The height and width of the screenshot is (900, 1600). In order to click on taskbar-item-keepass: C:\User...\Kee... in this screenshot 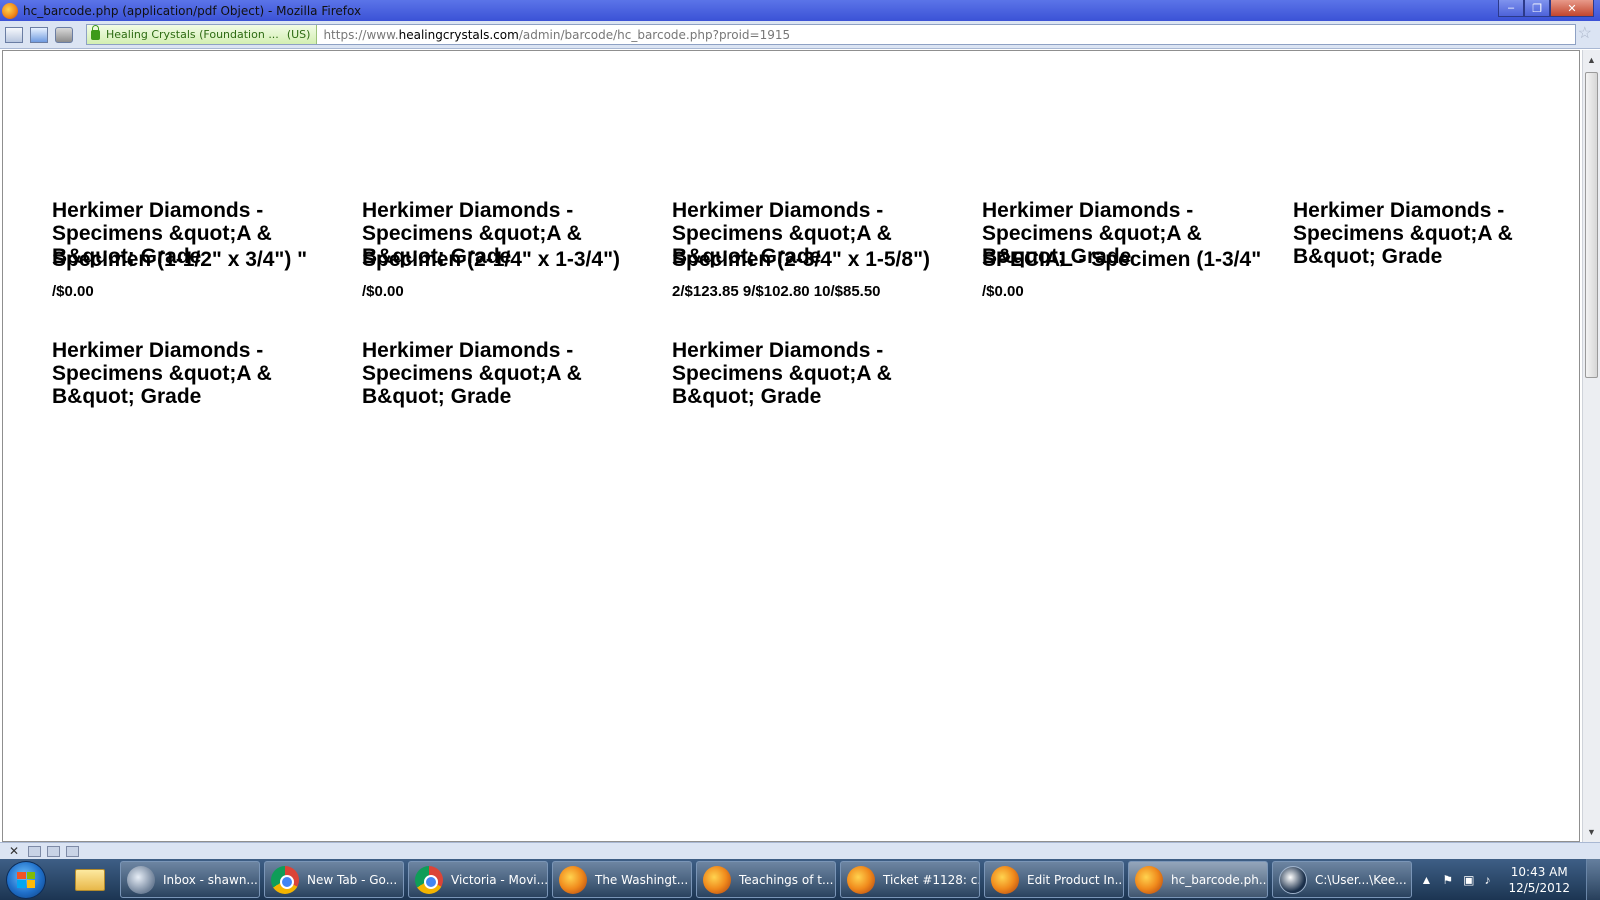, I will do `click(1342, 879)`.